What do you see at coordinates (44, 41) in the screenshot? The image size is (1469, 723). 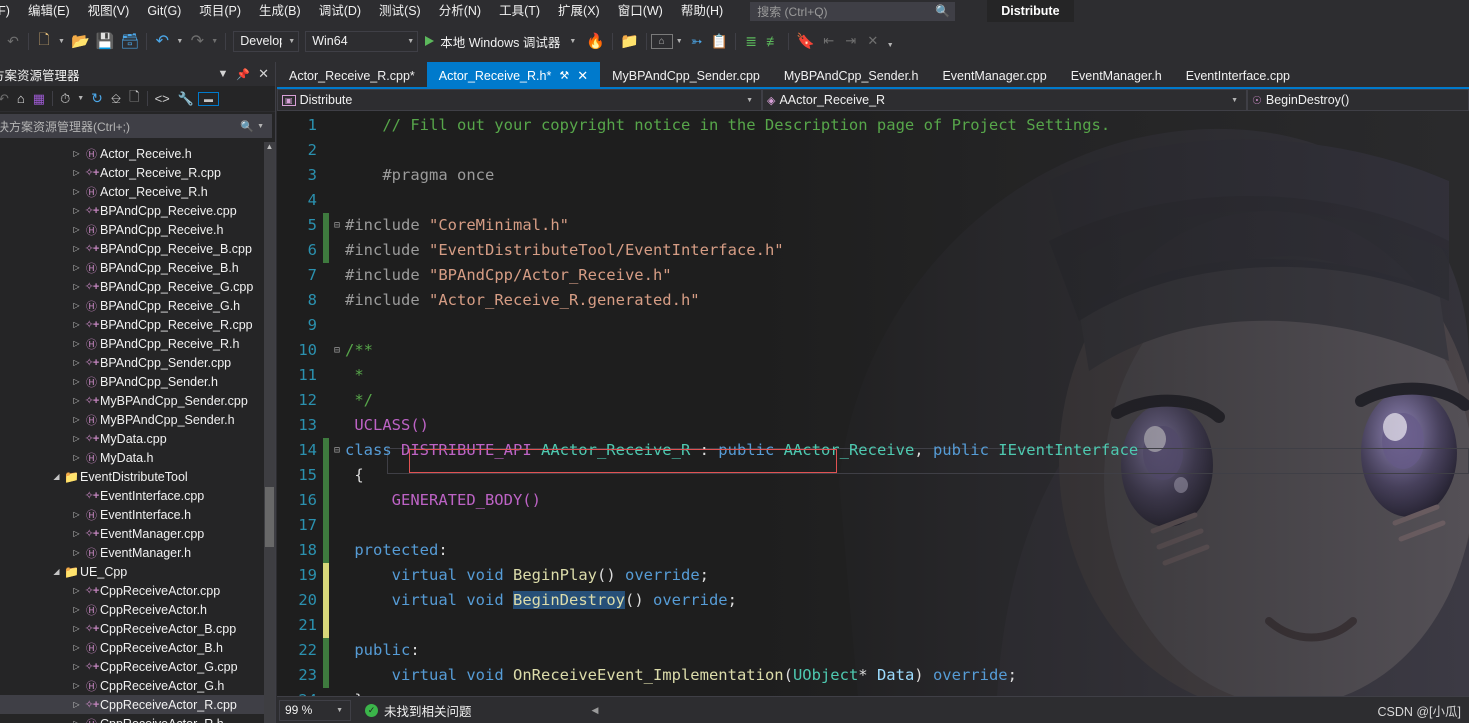 I see `new-item-icon: 🗋` at bounding box center [44, 41].